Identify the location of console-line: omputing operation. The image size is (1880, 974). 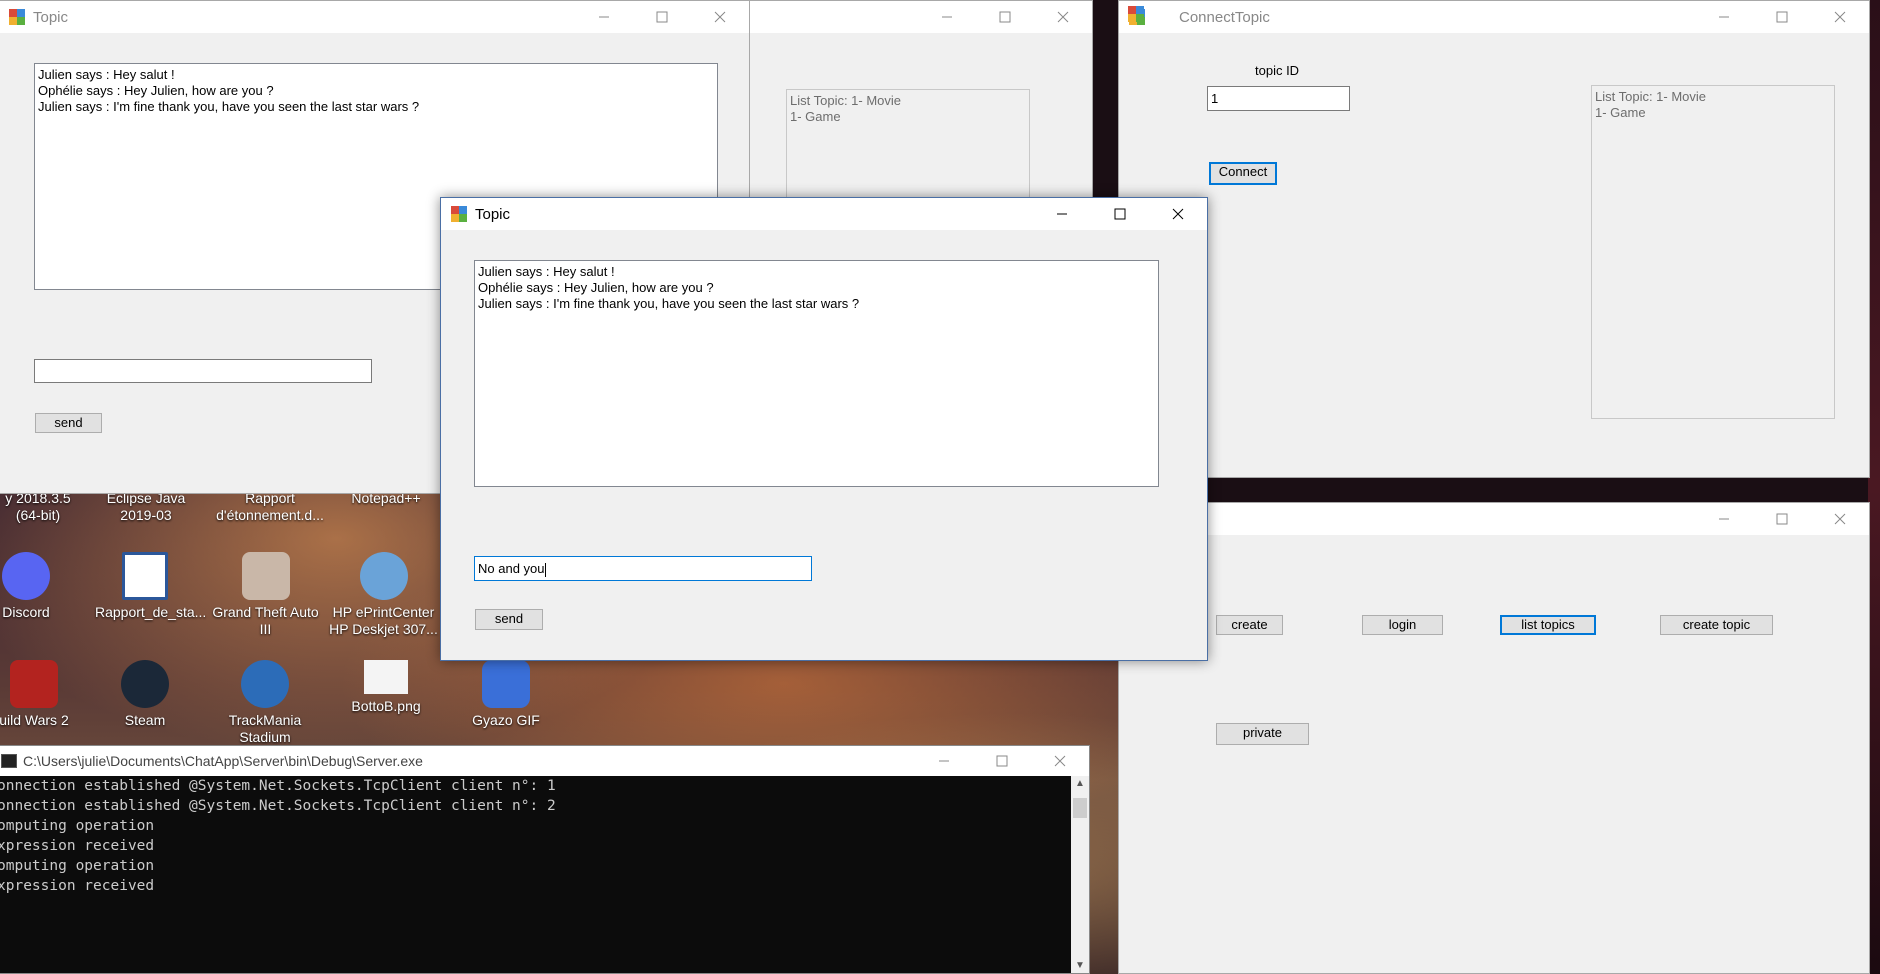
(77, 866).